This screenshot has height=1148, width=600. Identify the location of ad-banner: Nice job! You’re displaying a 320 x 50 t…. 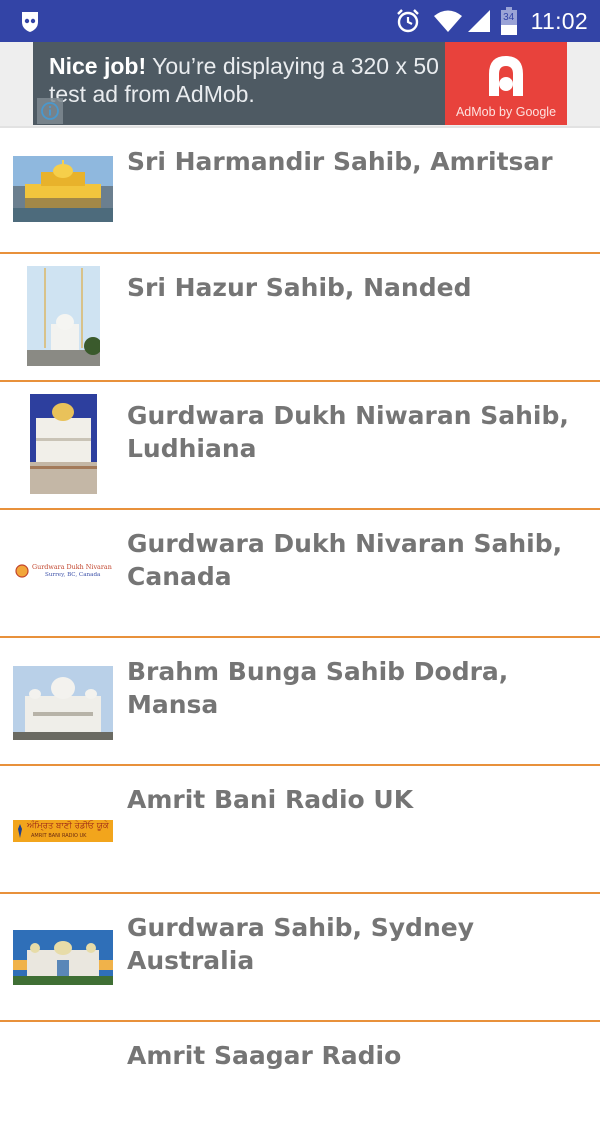
(300, 83).